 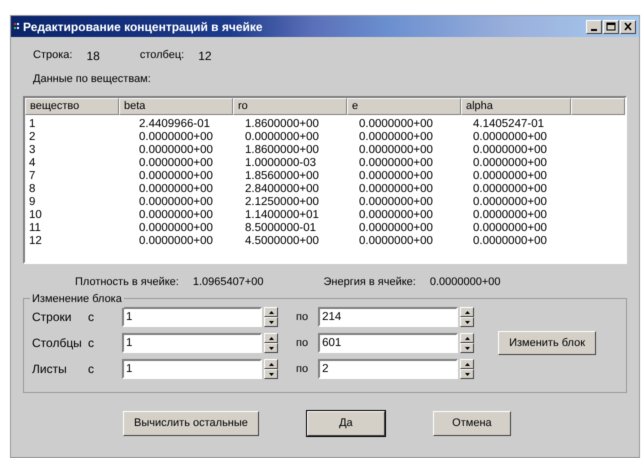 I want to click on table-cell-text: 2.8400000+00, so click(x=282, y=189).